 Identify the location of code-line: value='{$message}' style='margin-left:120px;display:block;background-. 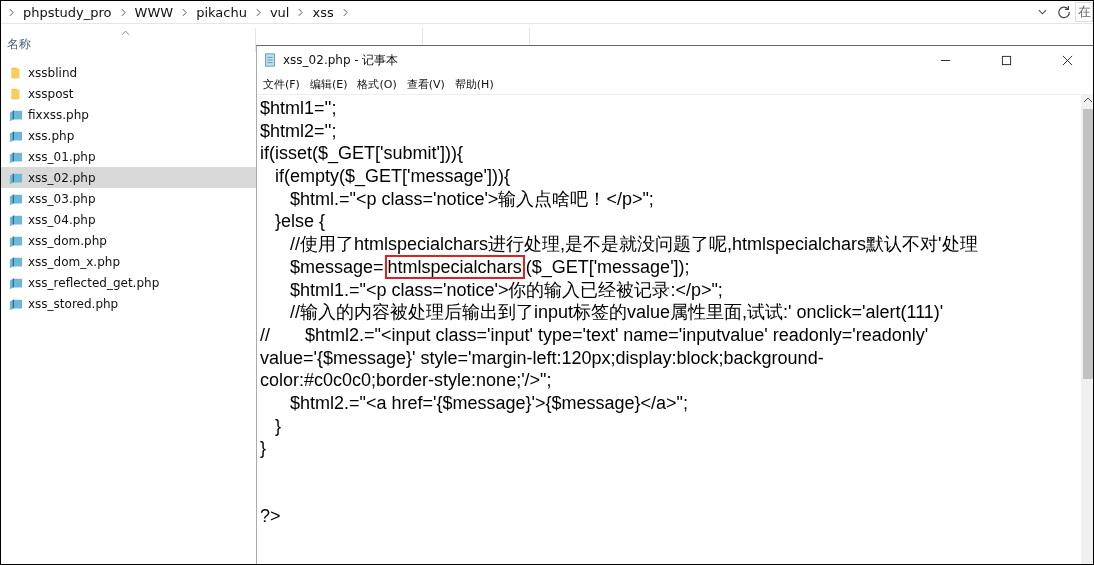
(542, 357).